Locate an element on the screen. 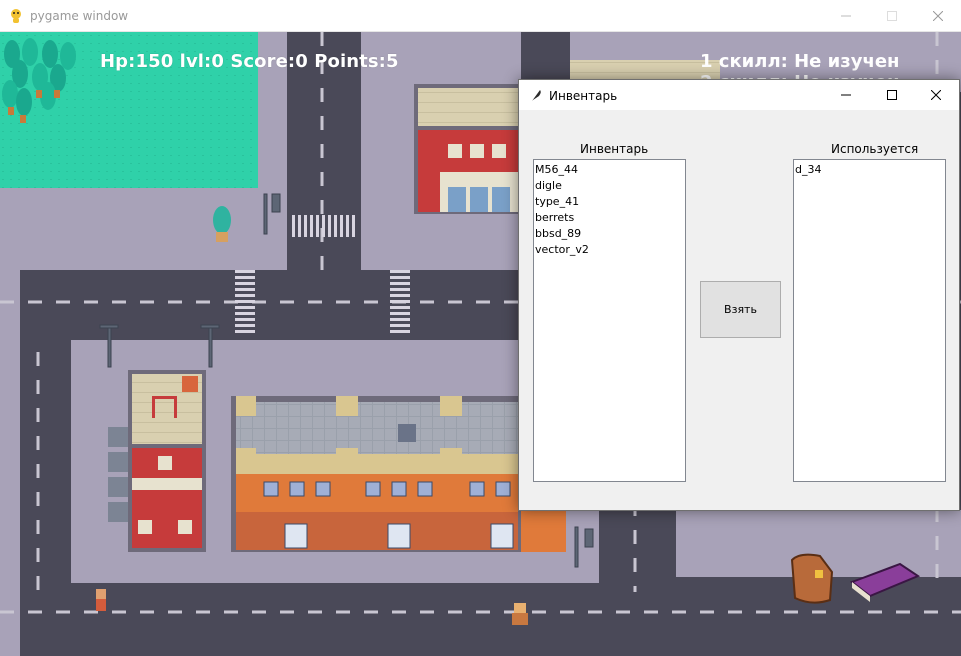 The width and height of the screenshot is (961, 656). list-item: bbsd_89 is located at coordinates (609, 234).